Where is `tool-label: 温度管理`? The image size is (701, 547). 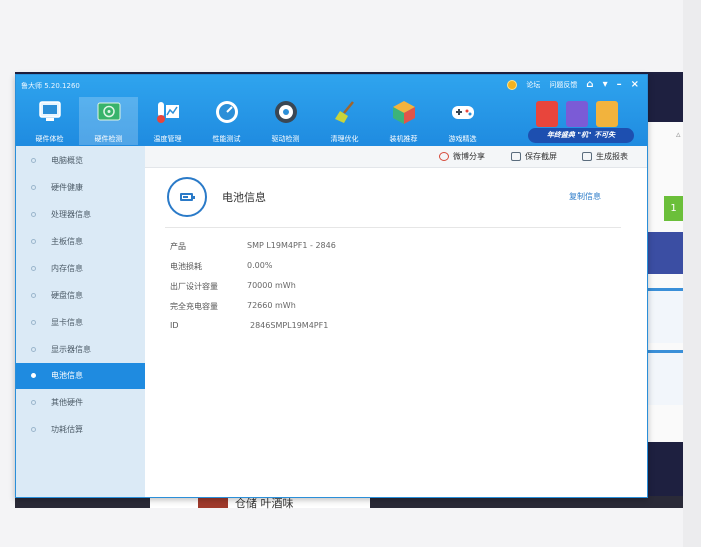
tool-label: 温度管理 is located at coordinates (167, 139).